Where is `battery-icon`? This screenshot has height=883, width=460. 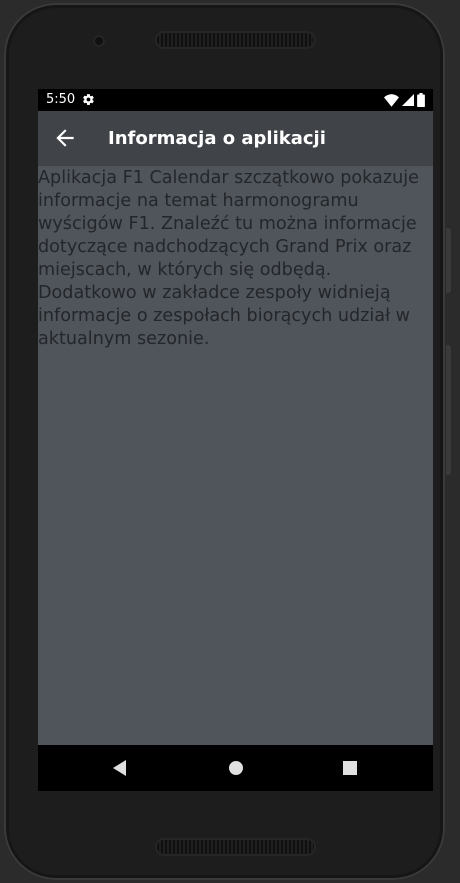
battery-icon is located at coordinates (421, 100).